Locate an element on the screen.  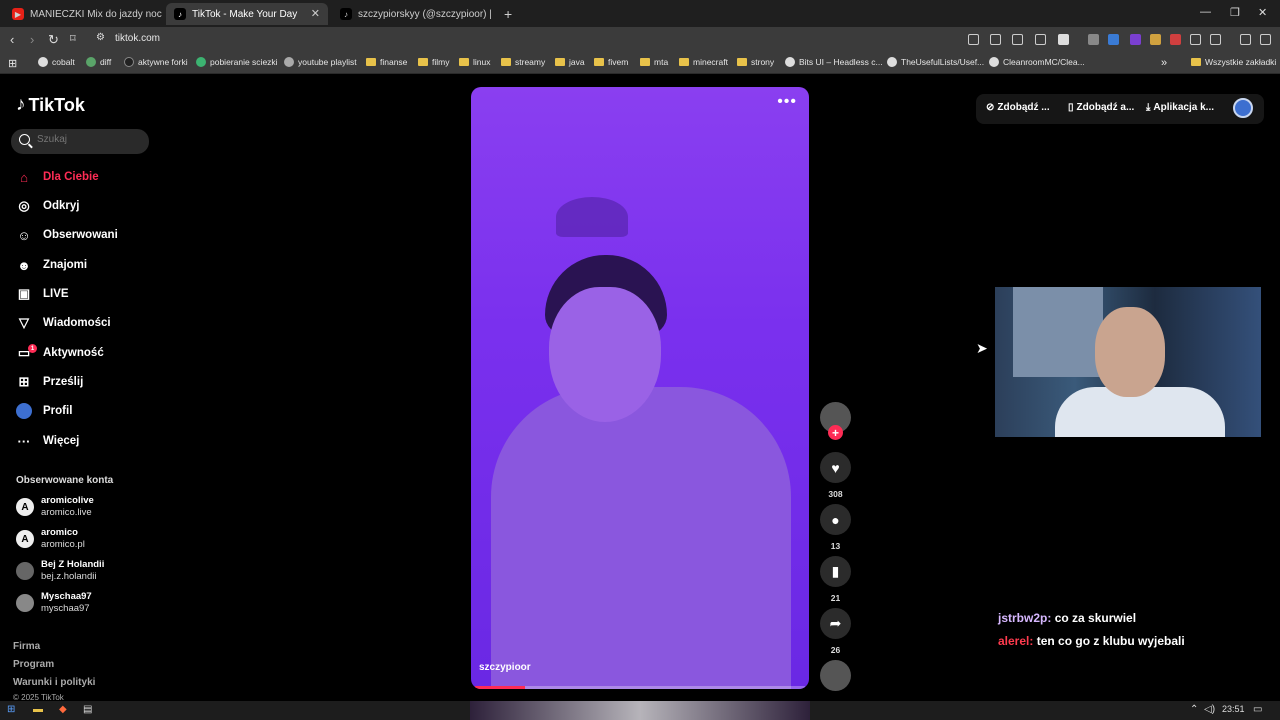
bookmark-folder: linux is located at coordinates (474, 62).